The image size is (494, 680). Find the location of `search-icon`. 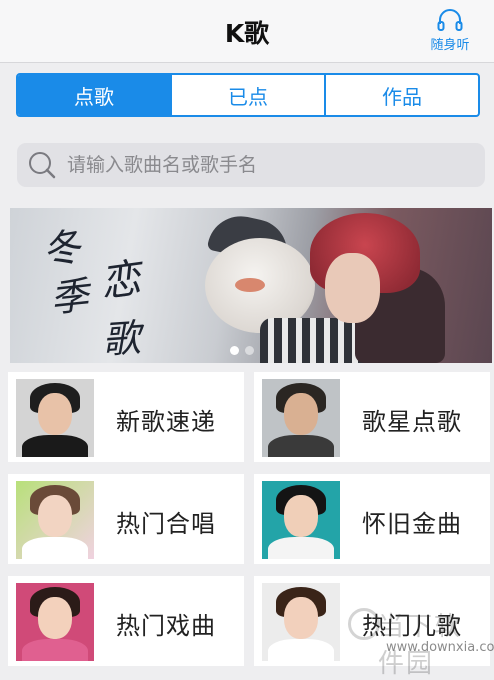

search-icon is located at coordinates (42, 165).